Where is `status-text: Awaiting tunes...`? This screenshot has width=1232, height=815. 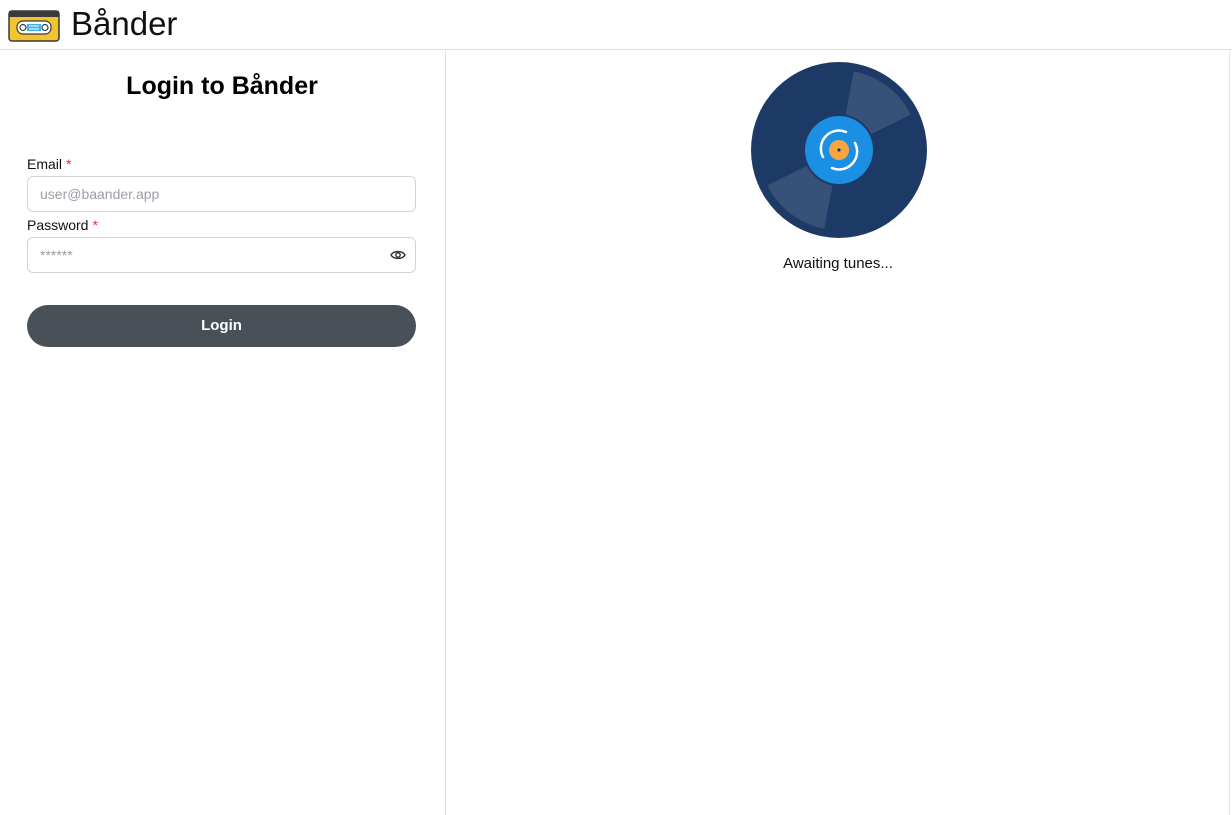
status-text: Awaiting tunes... is located at coordinates (838, 263).